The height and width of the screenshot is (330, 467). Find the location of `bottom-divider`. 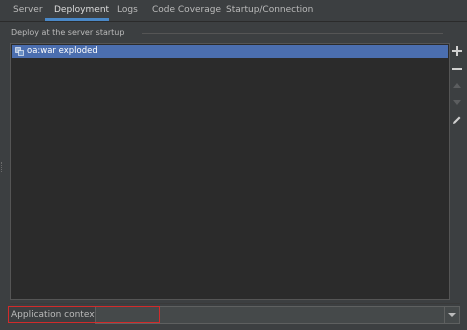

bottom-divider is located at coordinates (235, 303).